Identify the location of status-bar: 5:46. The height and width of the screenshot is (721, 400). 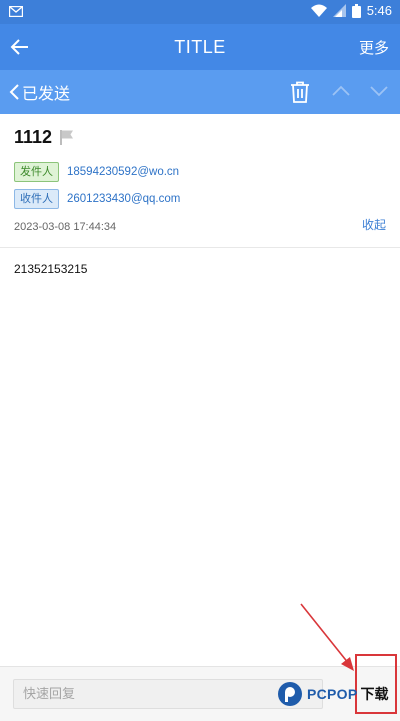
(200, 12).